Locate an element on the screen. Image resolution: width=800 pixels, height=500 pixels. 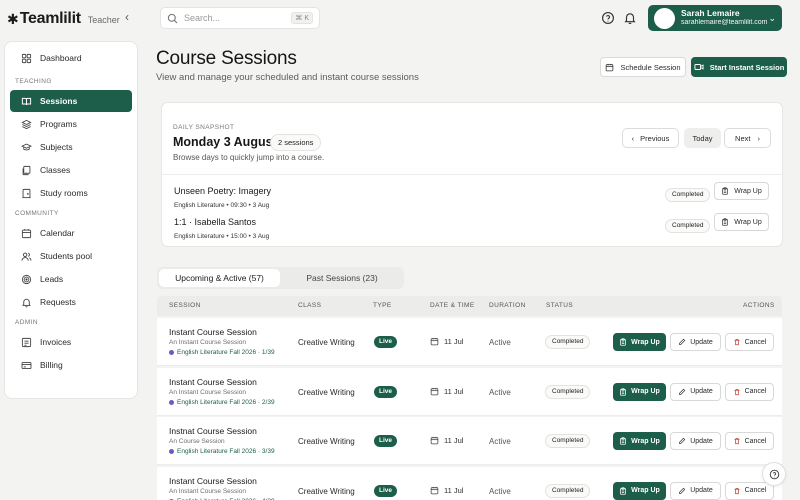
today-label: Today is located at coordinates (702, 138).